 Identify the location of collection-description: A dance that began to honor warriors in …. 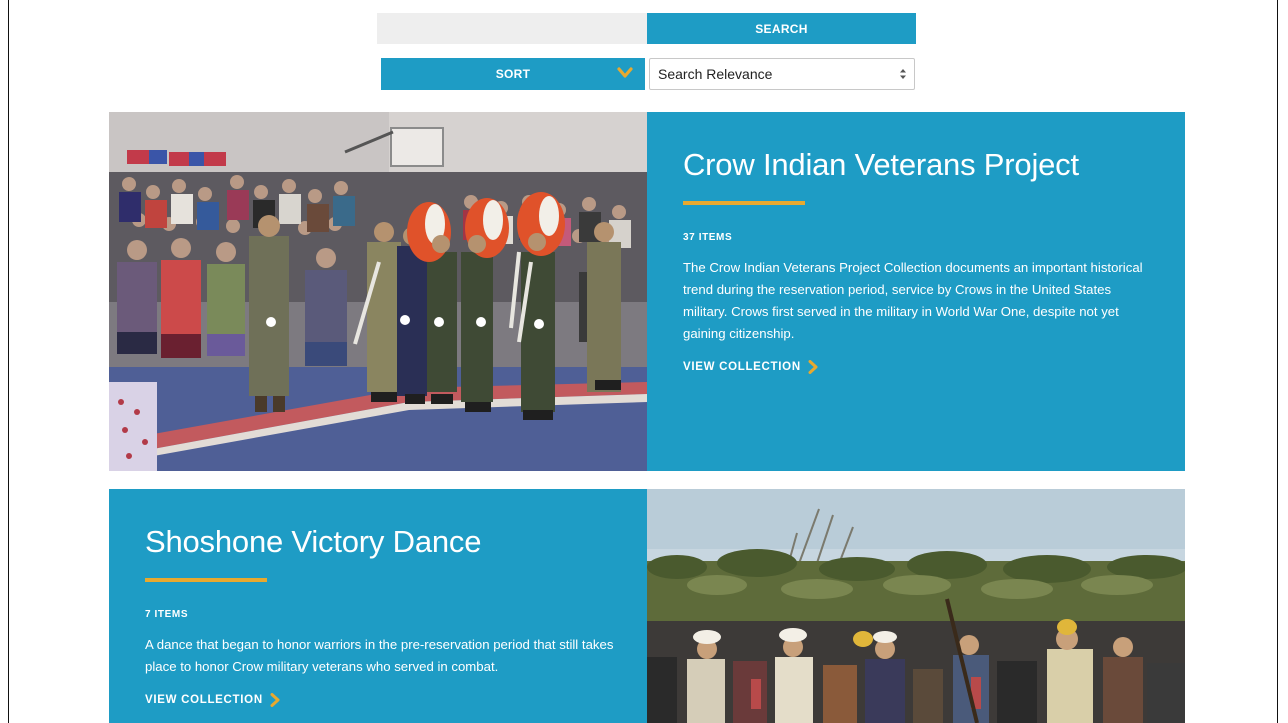
(379, 655).